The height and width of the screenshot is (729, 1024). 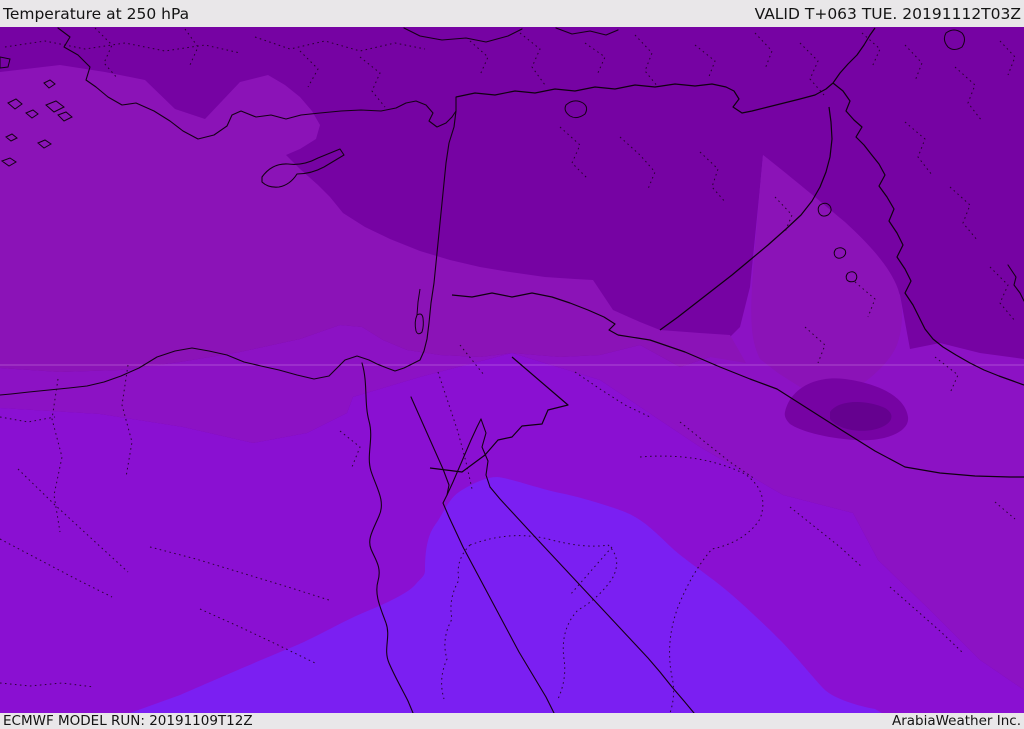 I want to click on valid-time-label: VALID T+063 TUE. 20191112T03Z, so click(x=887, y=13).